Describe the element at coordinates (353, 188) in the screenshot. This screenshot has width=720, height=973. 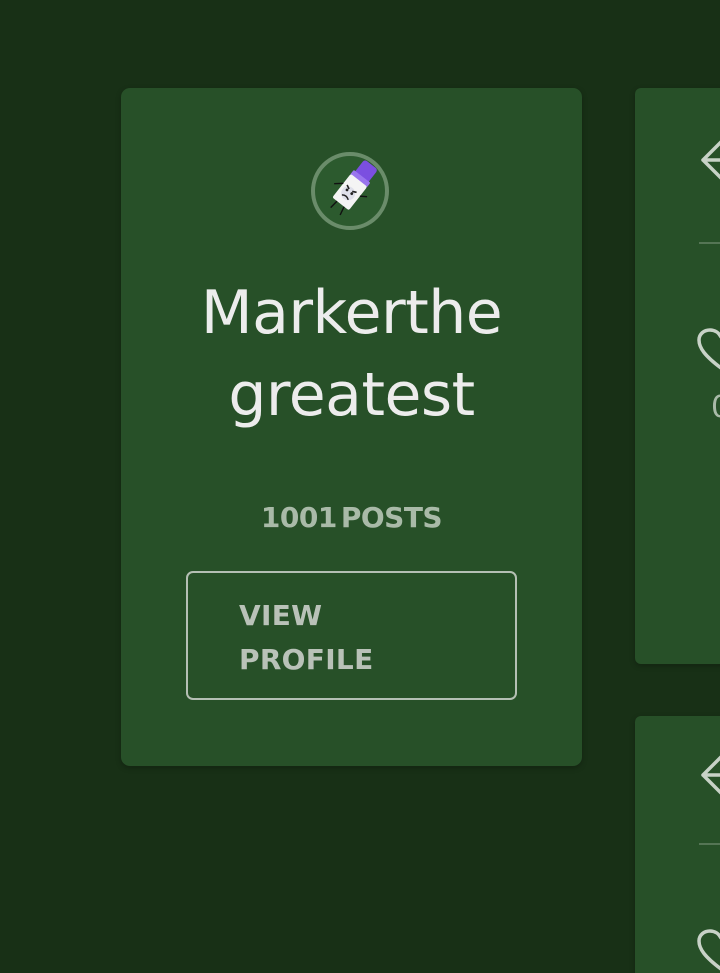
I see `marker-character-icon` at that location.